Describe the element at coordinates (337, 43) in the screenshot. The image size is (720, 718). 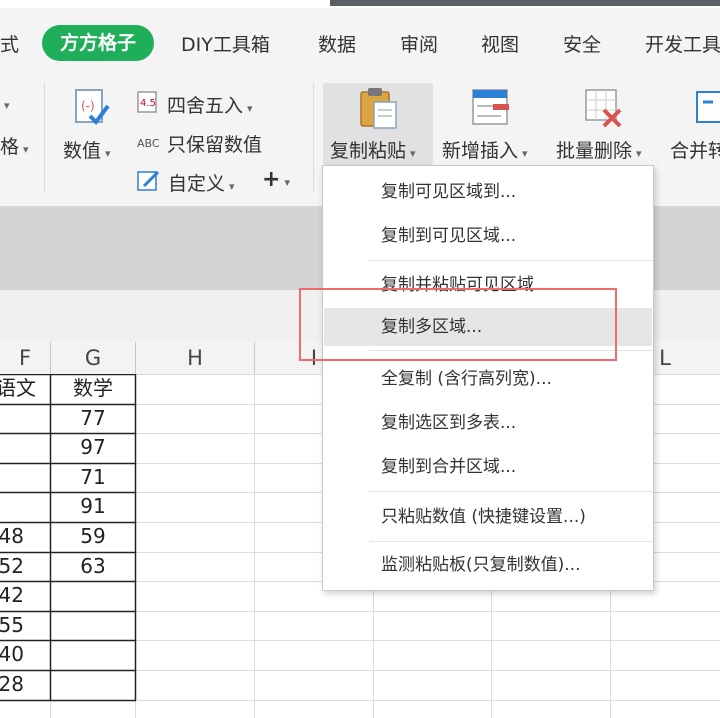
I see `menu-tab-data: 数据` at that location.